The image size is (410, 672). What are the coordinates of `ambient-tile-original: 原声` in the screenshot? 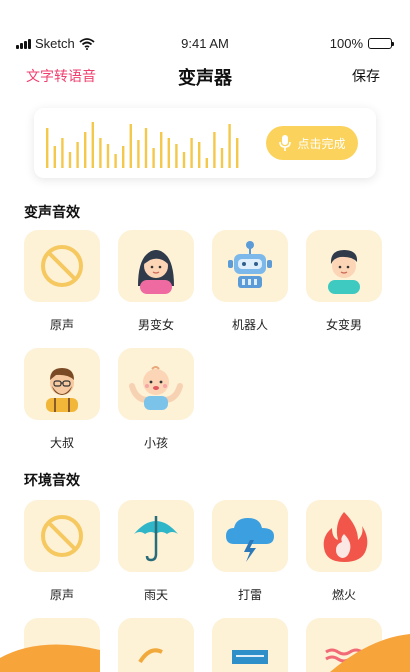 It's located at (62, 551).